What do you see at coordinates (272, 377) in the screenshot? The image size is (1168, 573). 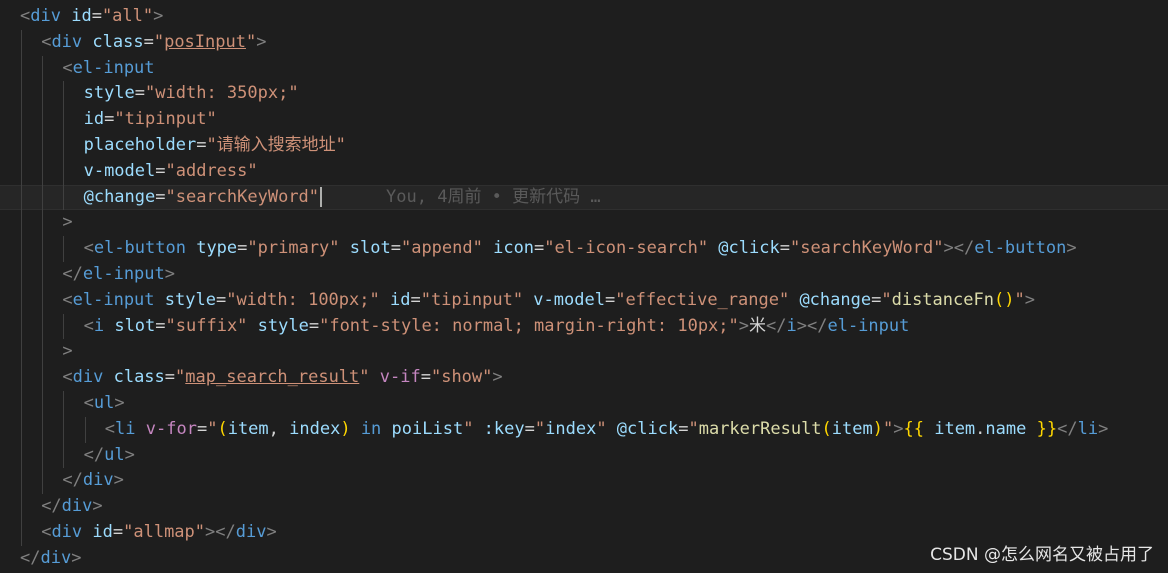 I see `code-token: map_search_result` at bounding box center [272, 377].